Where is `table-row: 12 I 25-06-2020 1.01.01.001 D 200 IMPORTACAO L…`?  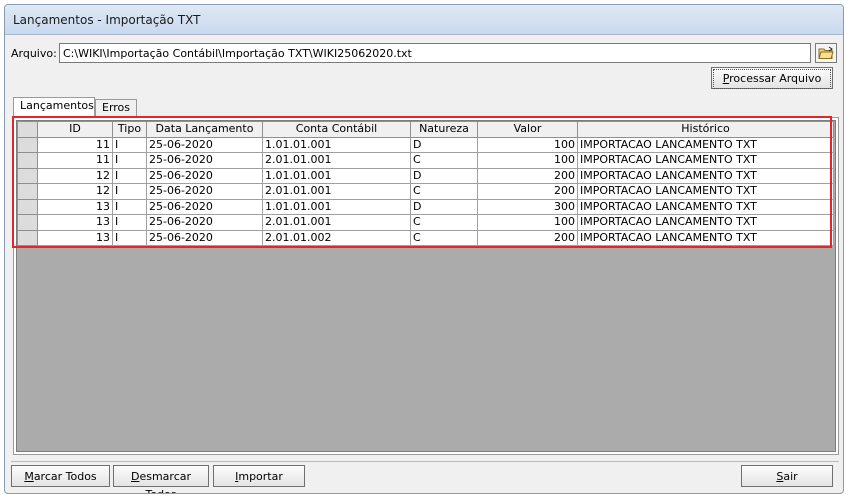
table-row: 12 I 25-06-2020 1.01.01.001 D 200 IMPORTACAO L… is located at coordinates (425, 175).